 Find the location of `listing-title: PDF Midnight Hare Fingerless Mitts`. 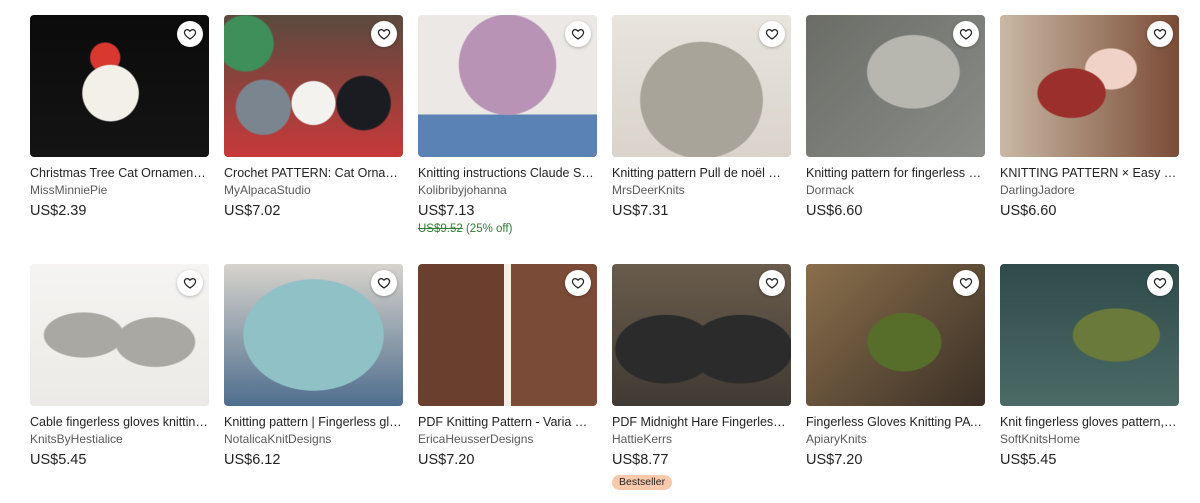

listing-title: PDF Midnight Hare Fingerless Mitts is located at coordinates (701, 422).